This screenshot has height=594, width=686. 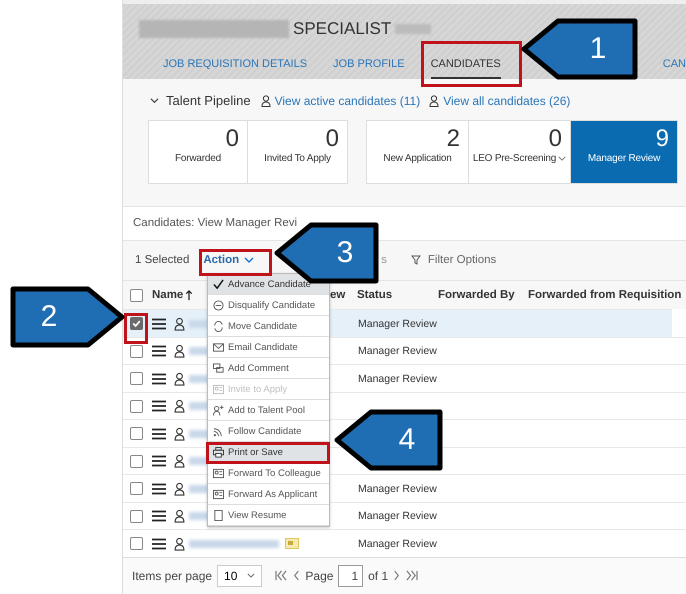 I want to click on menu-item: Move Candidate, so click(x=268, y=326).